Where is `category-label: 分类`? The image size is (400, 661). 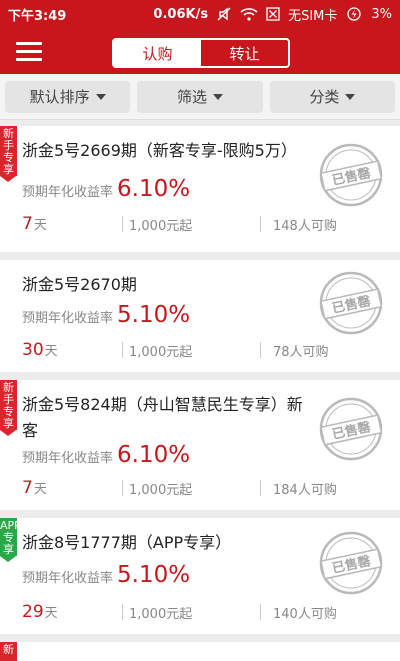 category-label: 分类 is located at coordinates (324, 97).